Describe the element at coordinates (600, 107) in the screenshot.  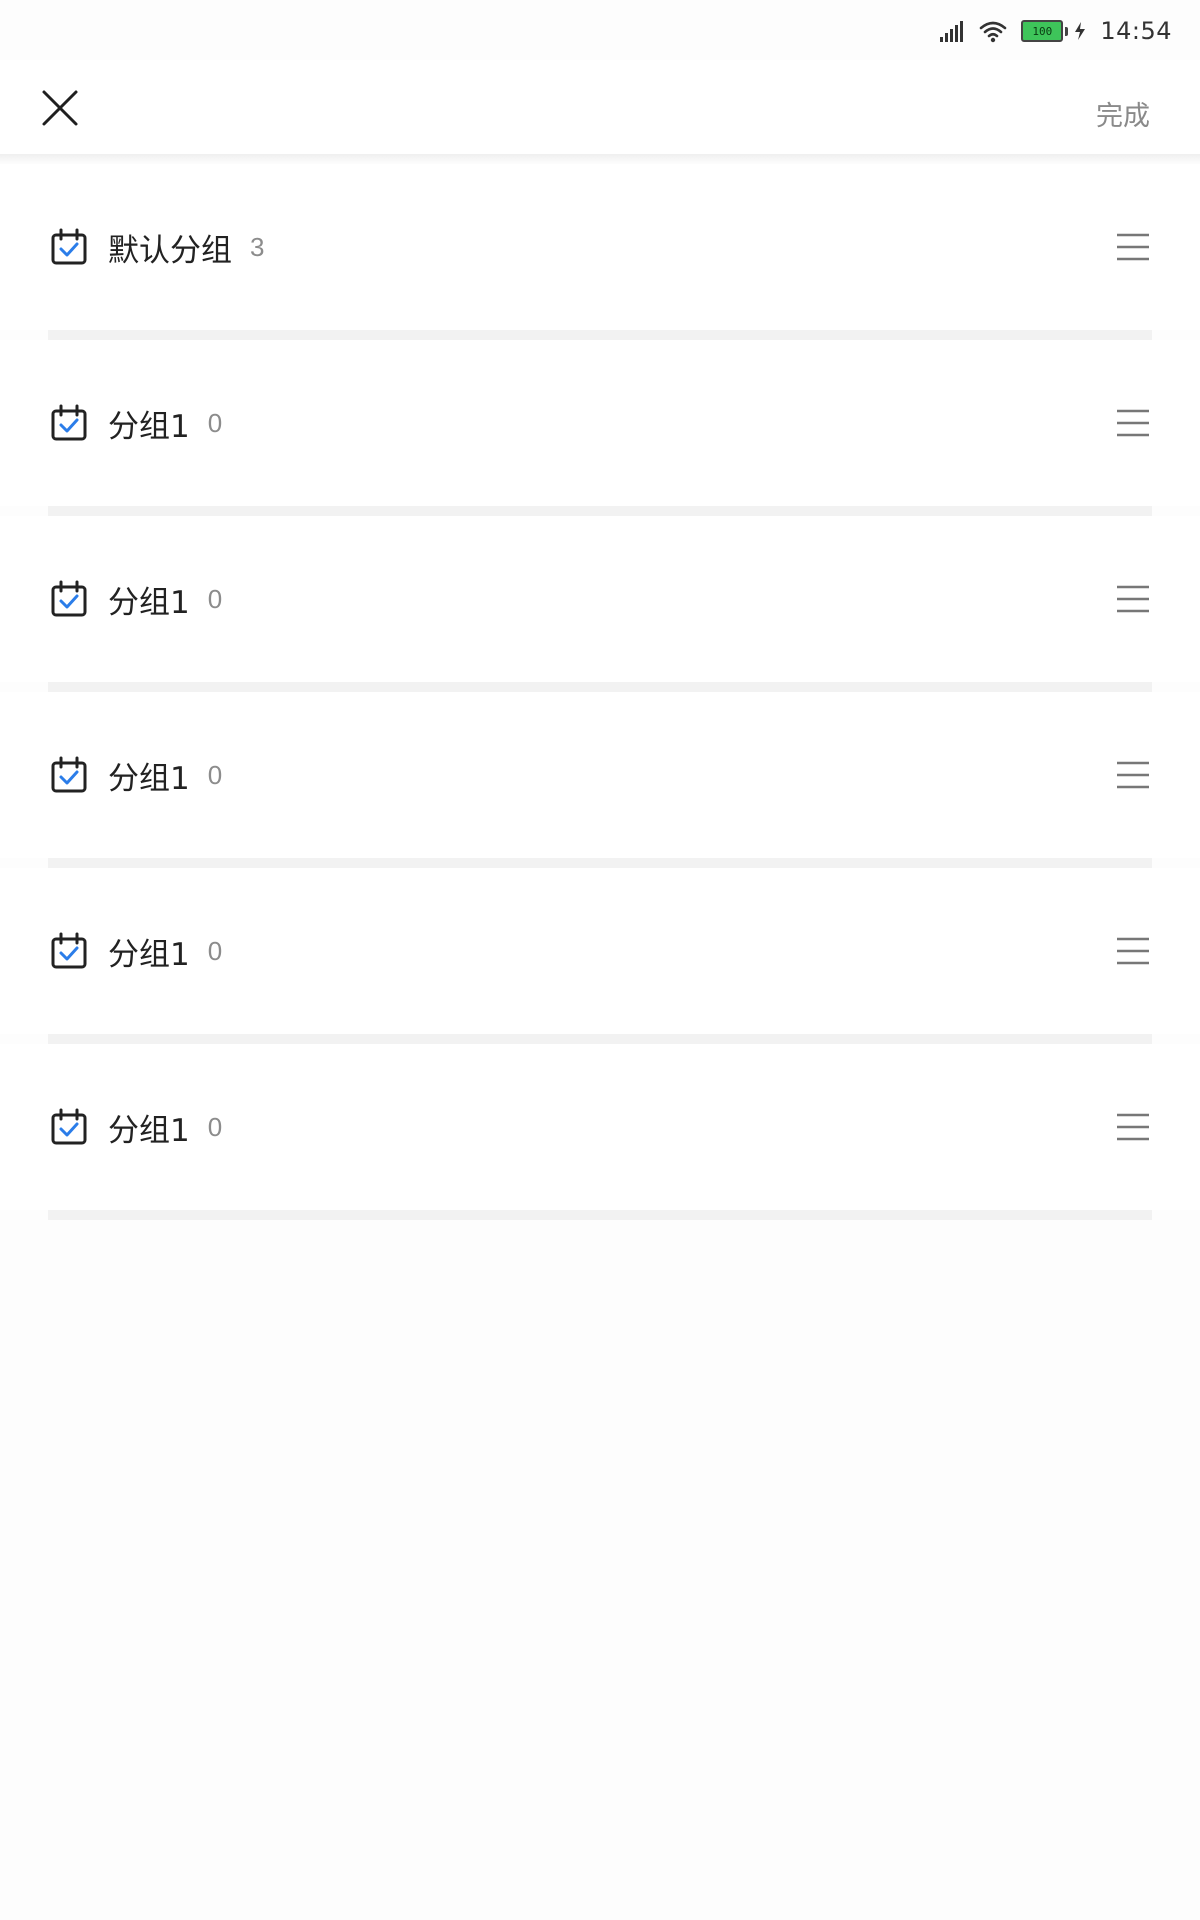
I see `header-bar: 完成` at that location.